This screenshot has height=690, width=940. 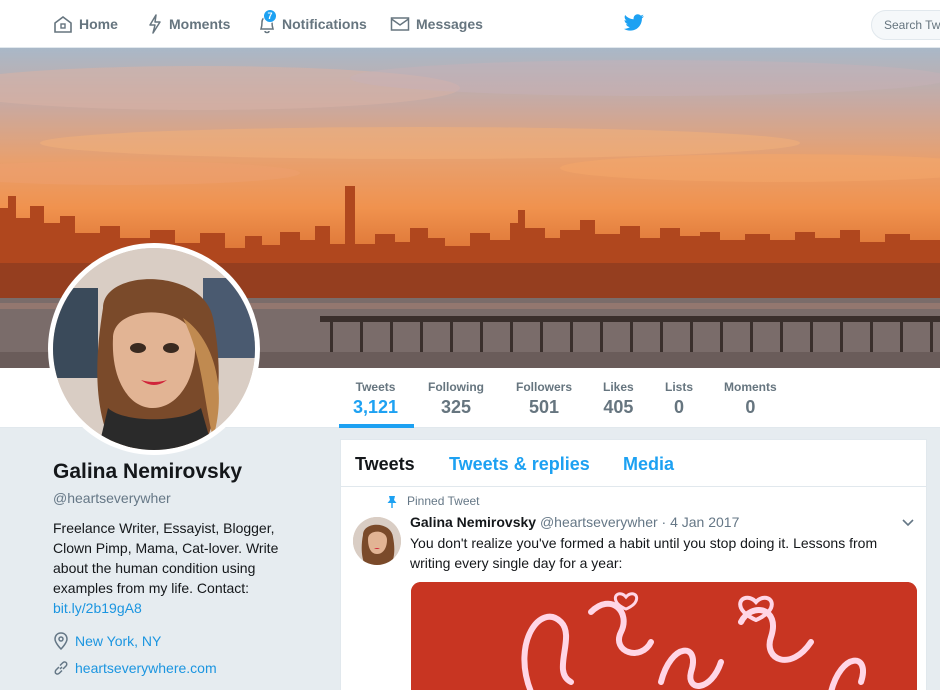 I want to click on nav-messages-label: Messages, so click(x=449, y=24).